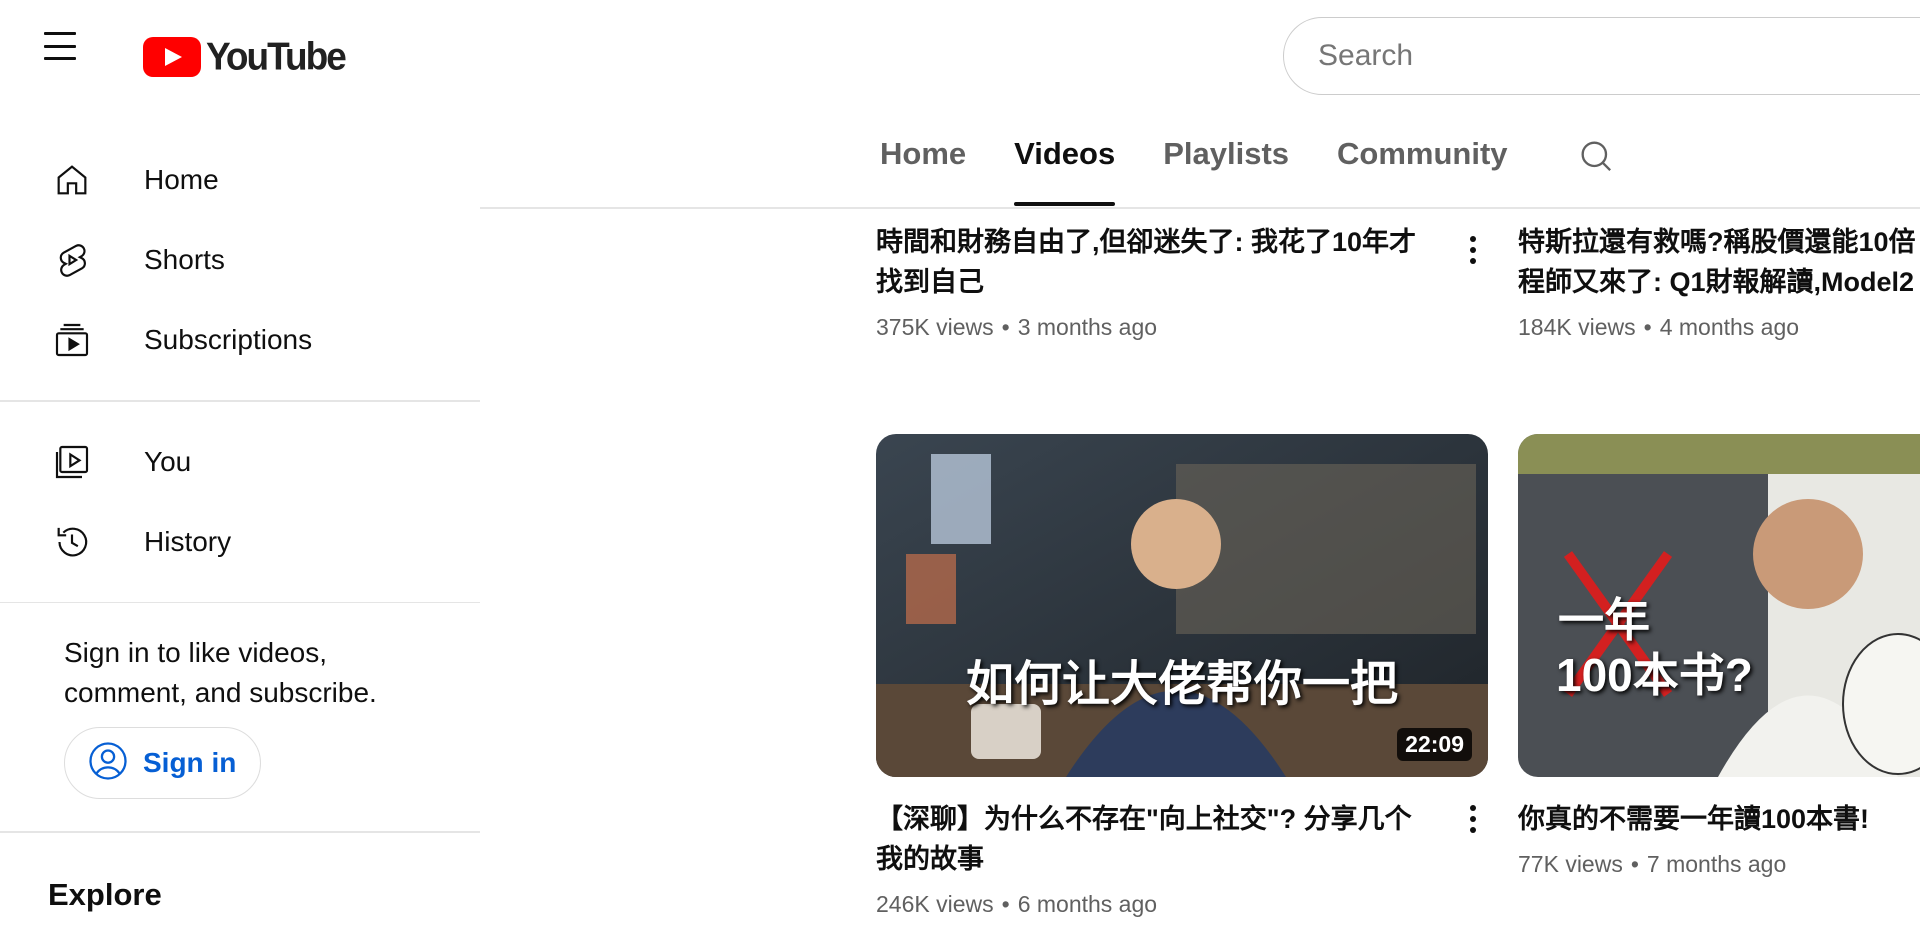 Image resolution: width=1920 pixels, height=941 pixels. What do you see at coordinates (1200, 208) in the screenshot?
I see `tabs-divider` at bounding box center [1200, 208].